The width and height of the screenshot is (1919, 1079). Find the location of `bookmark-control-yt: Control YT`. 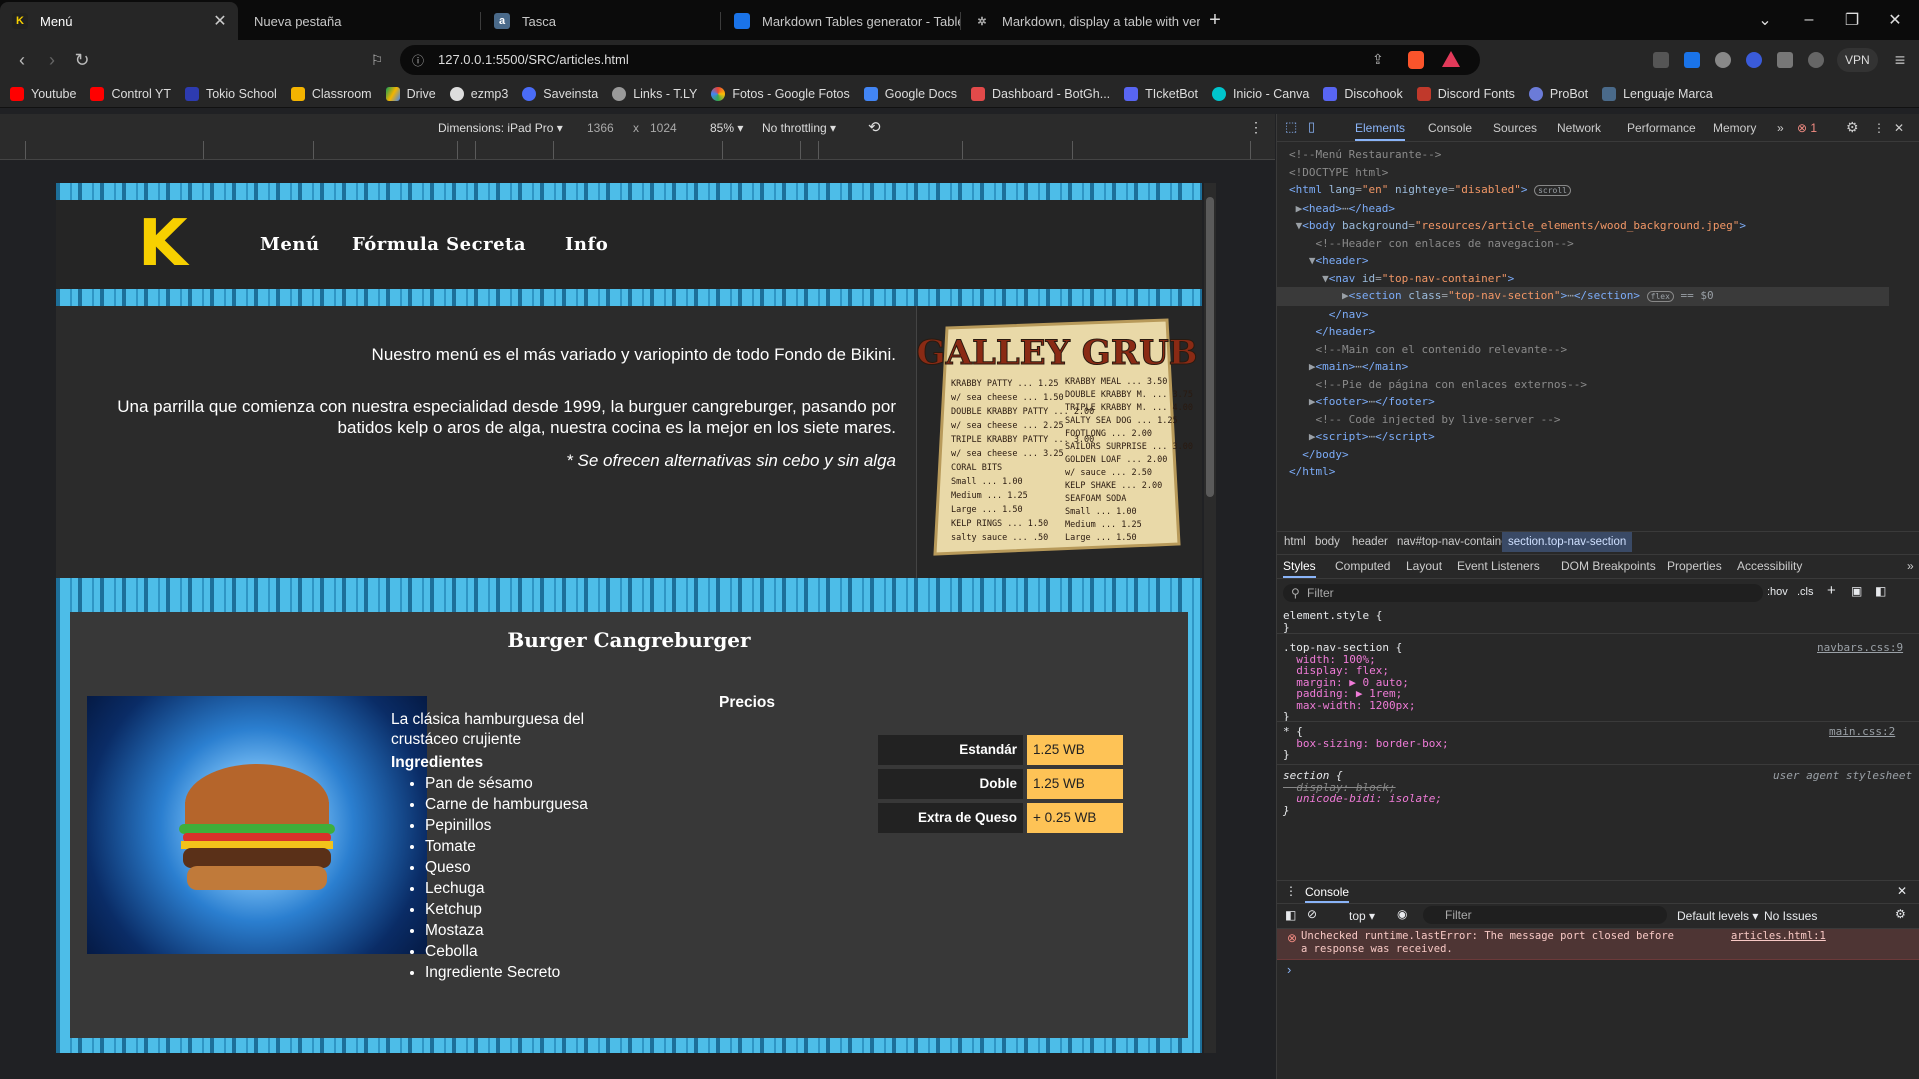

bookmark-control-yt: Control YT is located at coordinates (130, 93).